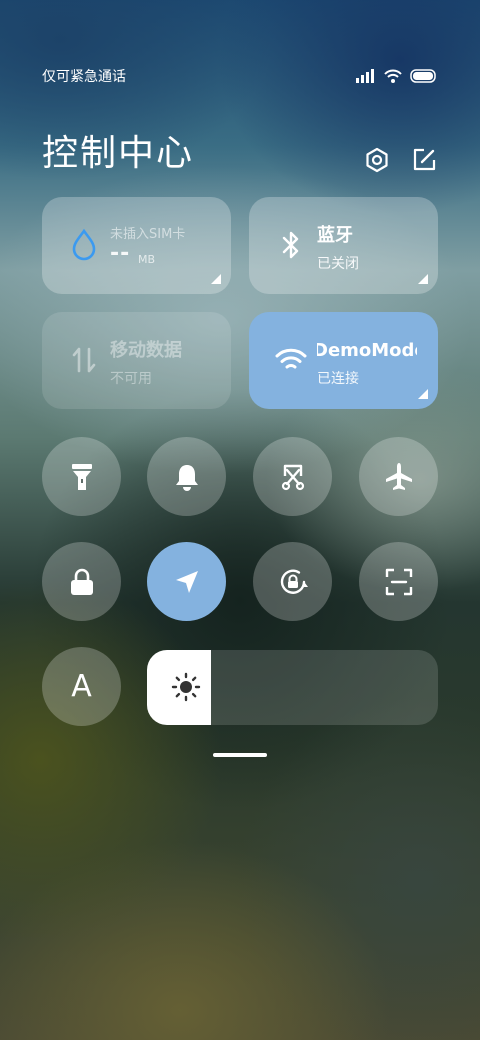 Image resolution: width=480 pixels, height=1040 pixels. What do you see at coordinates (338, 379) in the screenshot?
I see `wifi-status: 已连接` at bounding box center [338, 379].